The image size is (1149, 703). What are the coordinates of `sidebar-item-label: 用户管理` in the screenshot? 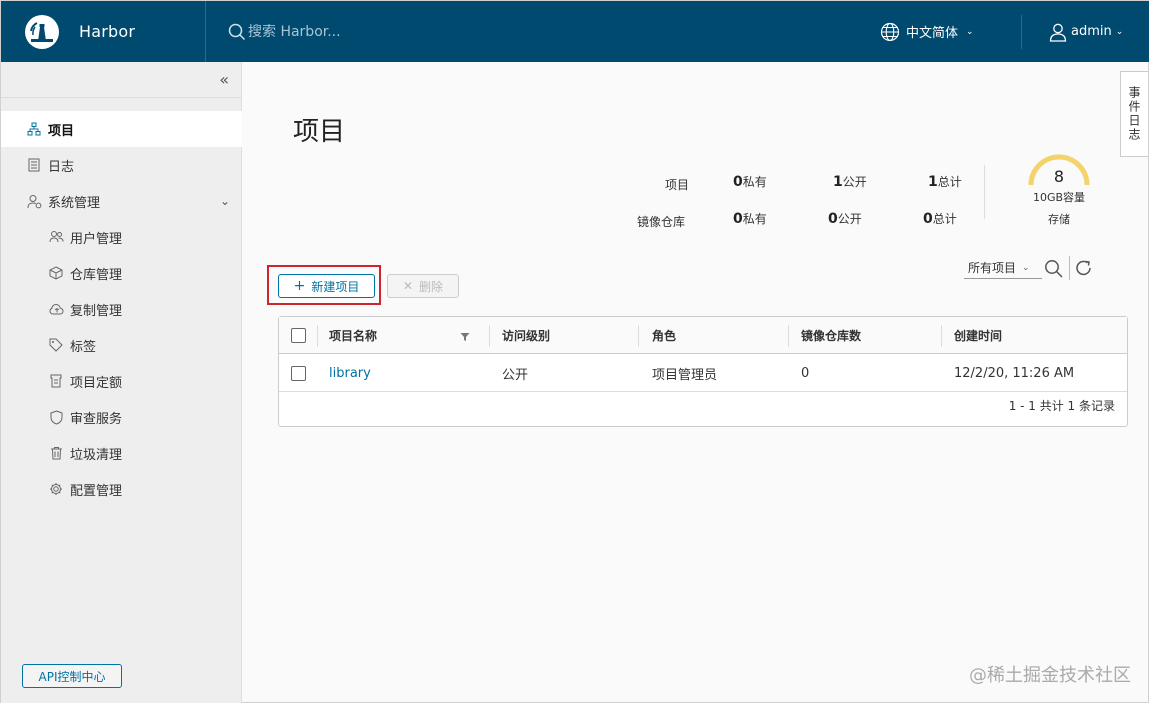 It's located at (96, 239).